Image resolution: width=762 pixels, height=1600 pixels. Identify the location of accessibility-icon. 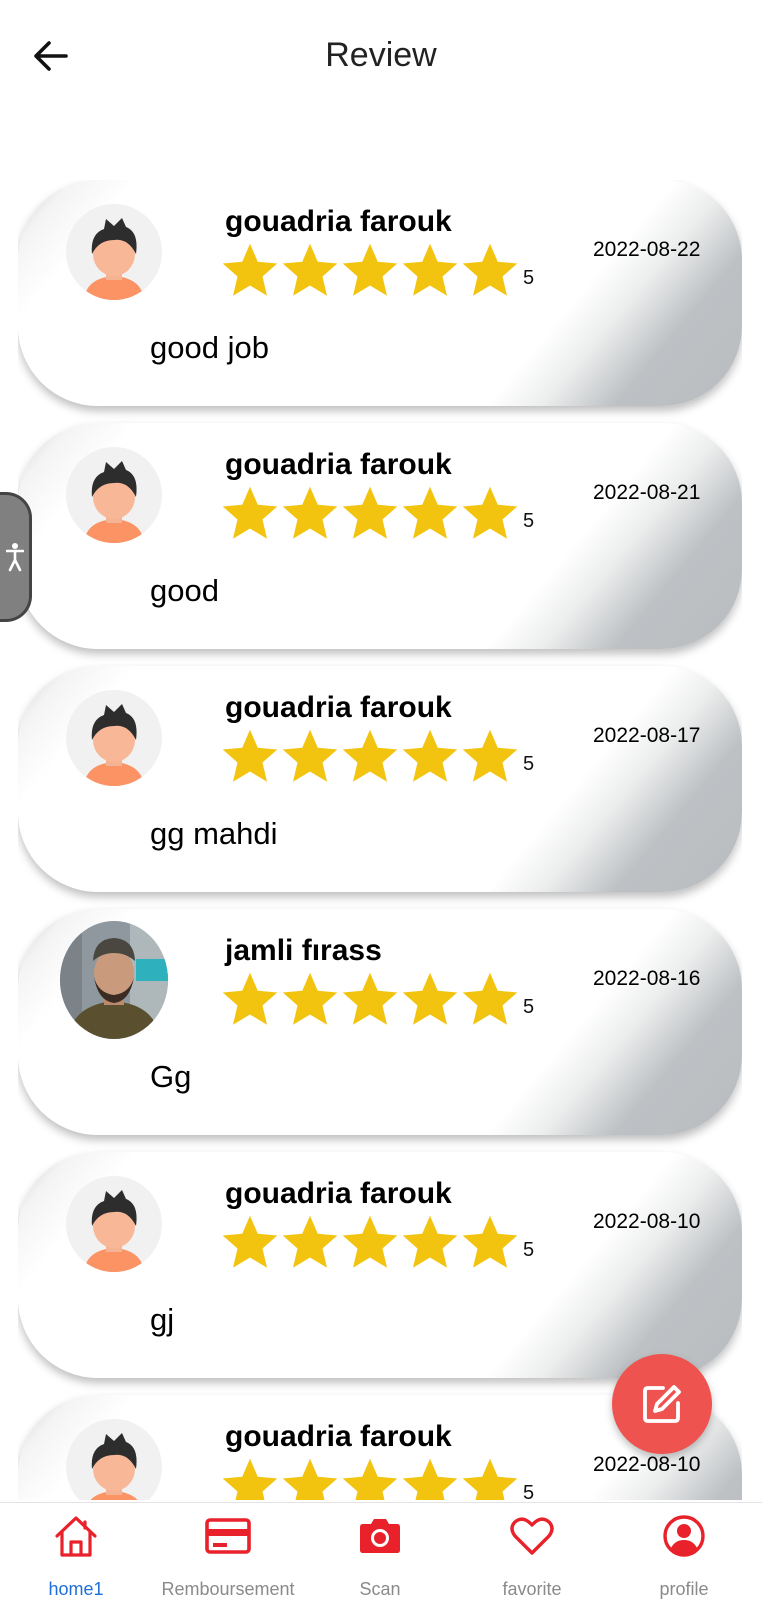
(14, 557).